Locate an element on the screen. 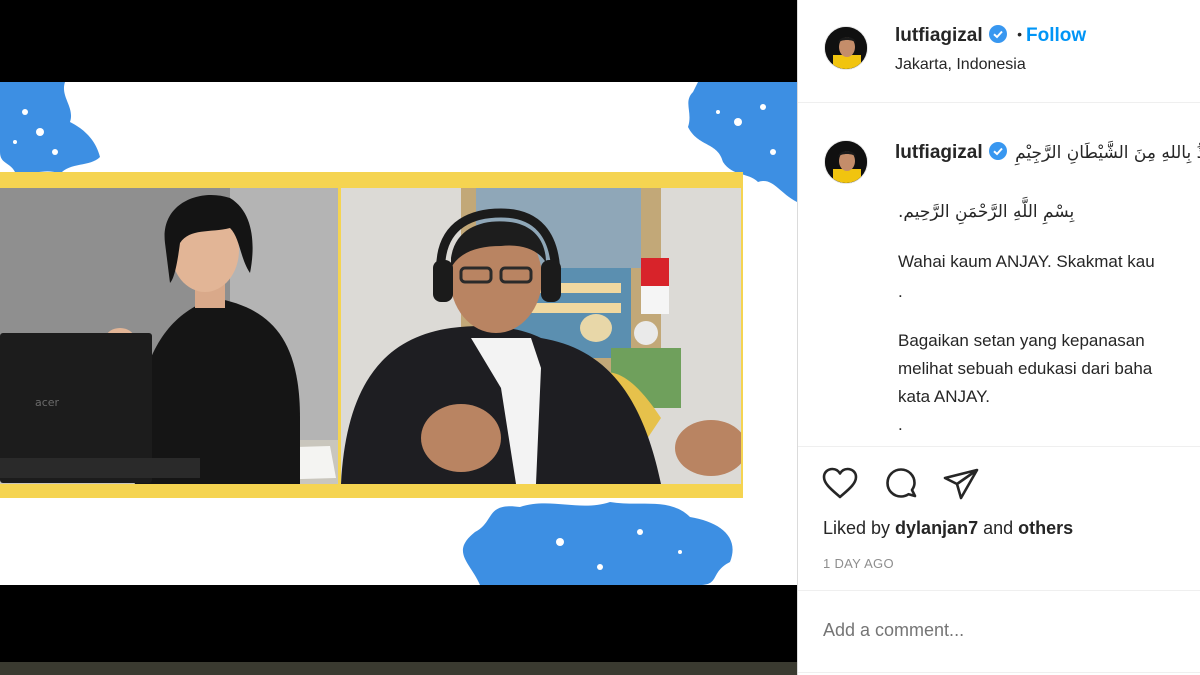 The width and height of the screenshot is (1200, 675). participant-left-scene: acer is located at coordinates (169, 336).